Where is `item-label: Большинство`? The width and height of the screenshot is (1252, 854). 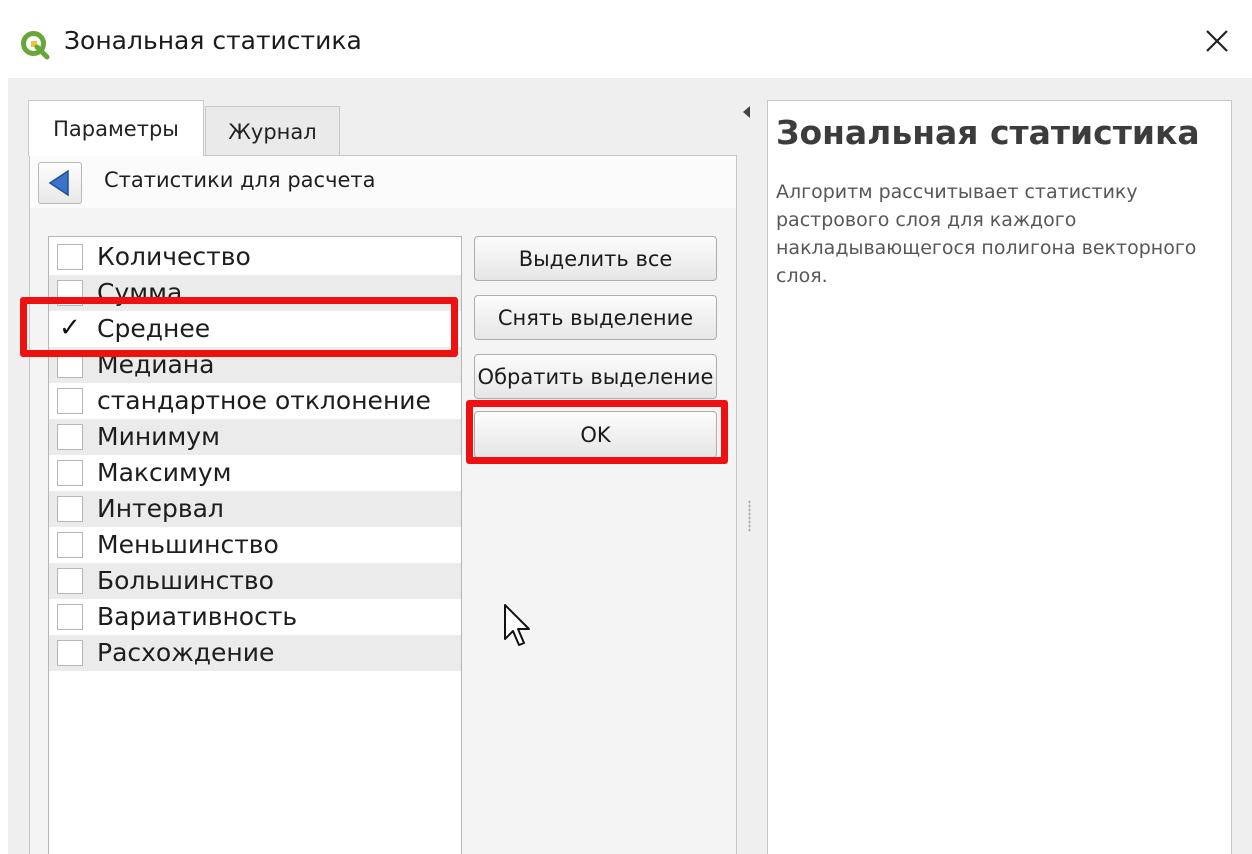 item-label: Большинство is located at coordinates (185, 580).